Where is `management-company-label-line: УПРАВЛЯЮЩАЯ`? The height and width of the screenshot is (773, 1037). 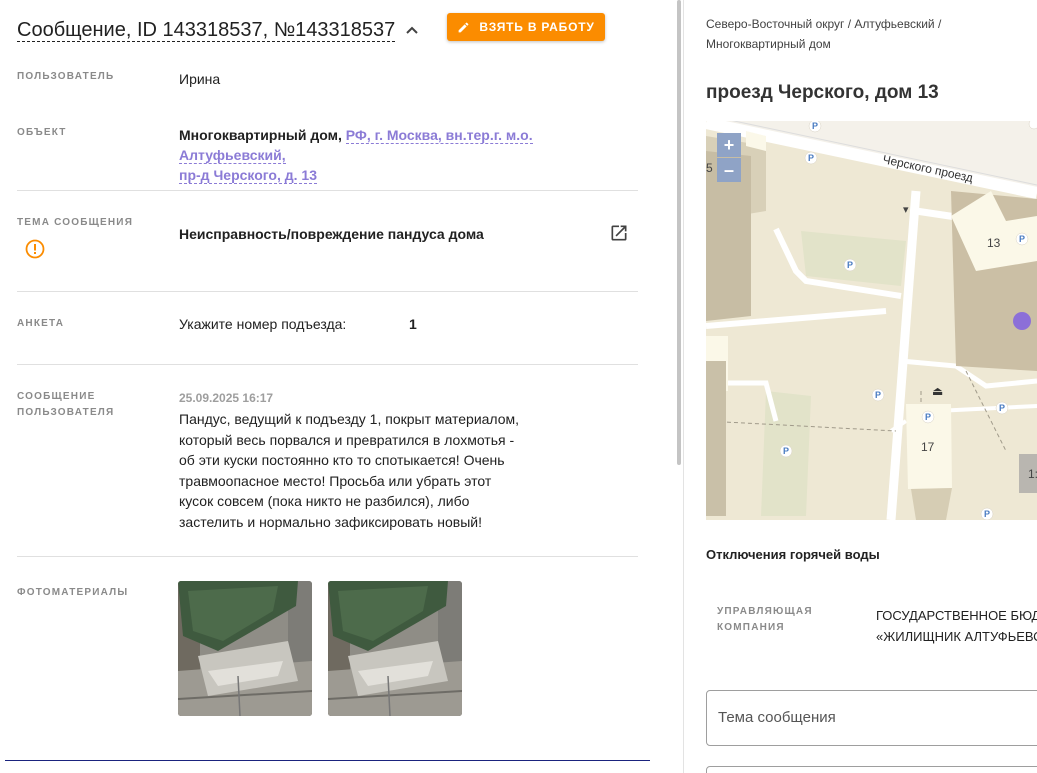 management-company-label-line: УПРАВЛЯЮЩАЯ is located at coordinates (765, 611).